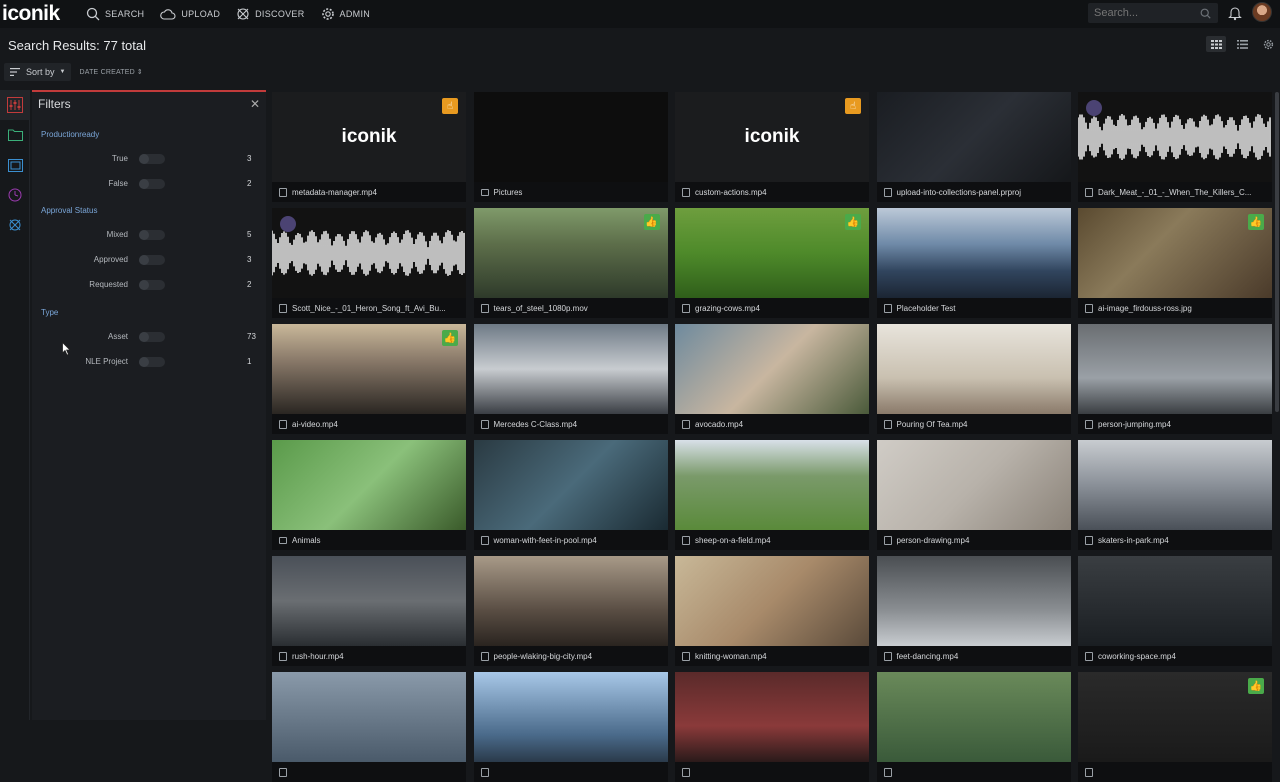 The width and height of the screenshot is (1280, 782). I want to click on asset-tile: people-wlaking-big-city.mp4, so click(570, 611).